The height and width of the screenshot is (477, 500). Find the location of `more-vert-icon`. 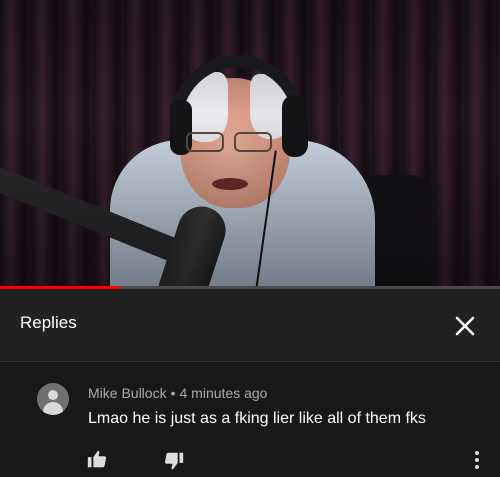

more-vert-icon is located at coordinates (477, 460).